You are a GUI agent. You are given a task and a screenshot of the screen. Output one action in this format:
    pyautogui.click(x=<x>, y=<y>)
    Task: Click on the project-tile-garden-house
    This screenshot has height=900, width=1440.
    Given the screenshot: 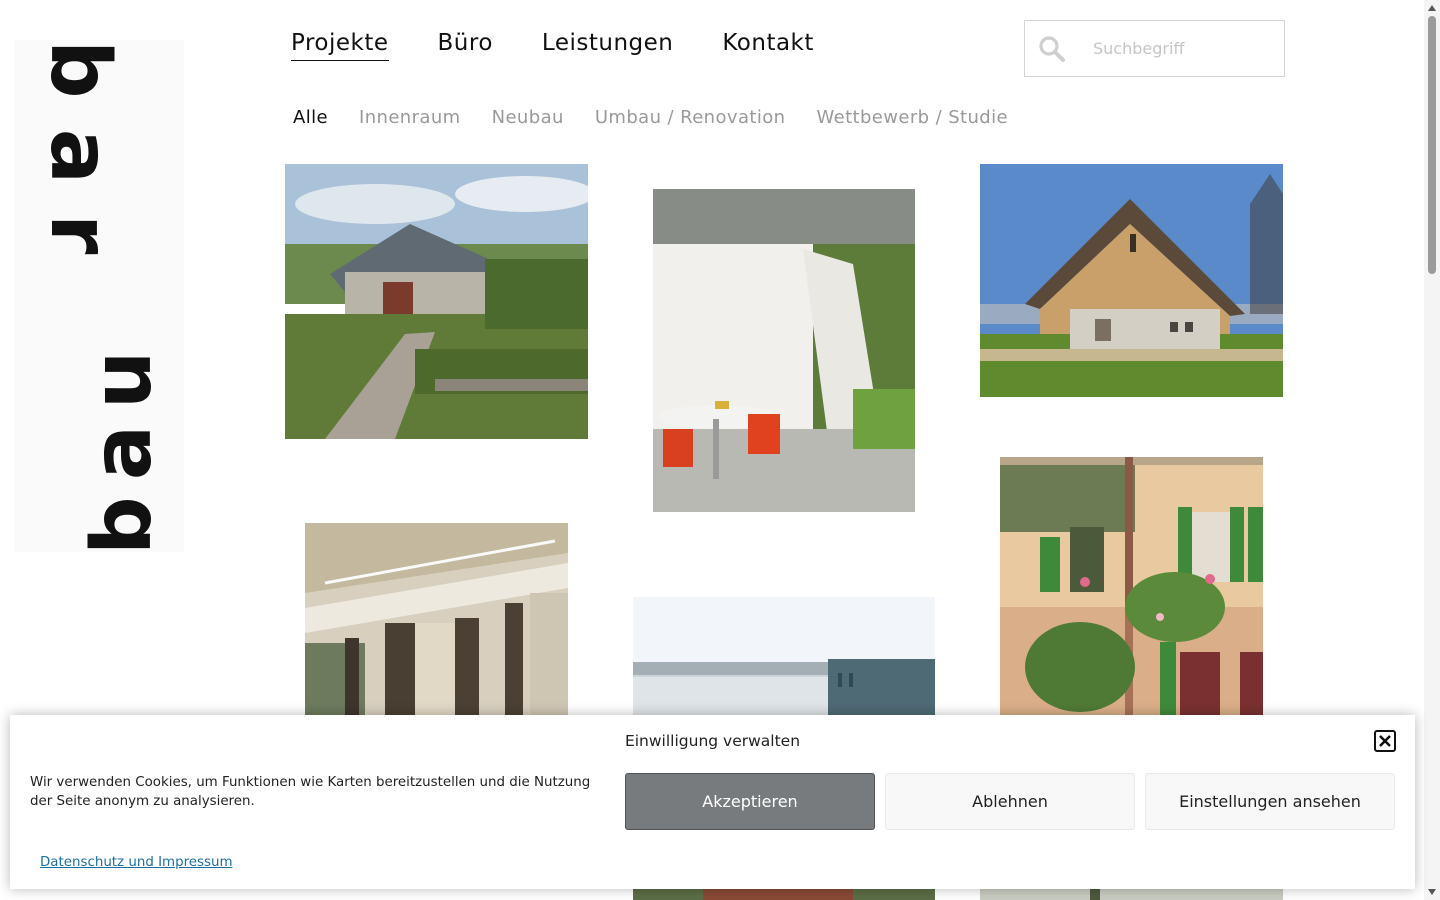 What is the action you would take?
    pyautogui.click(x=436, y=301)
    